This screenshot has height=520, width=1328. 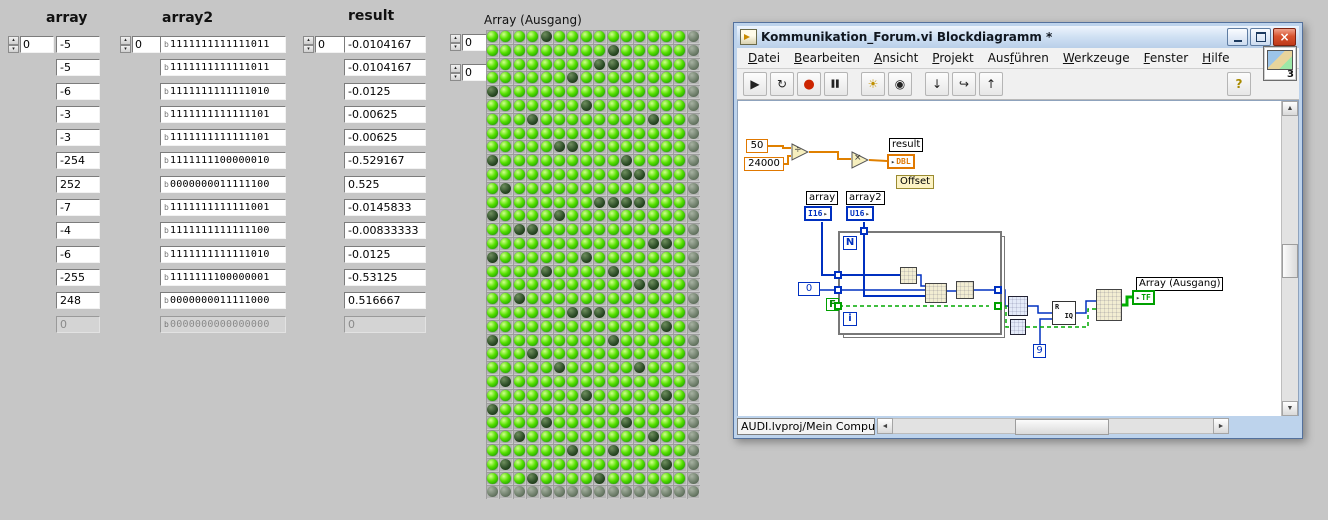 What do you see at coordinates (223, 161) in the screenshot?
I see `array2-element: b1111111100000010` at bounding box center [223, 161].